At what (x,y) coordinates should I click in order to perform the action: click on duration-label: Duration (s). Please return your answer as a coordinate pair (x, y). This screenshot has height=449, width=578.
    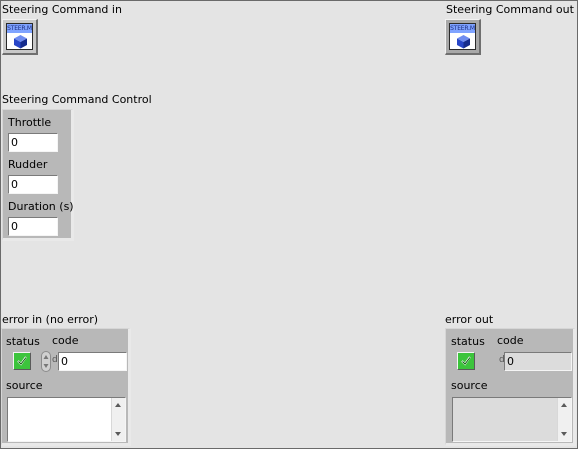
    Looking at the image, I should click on (41, 206).